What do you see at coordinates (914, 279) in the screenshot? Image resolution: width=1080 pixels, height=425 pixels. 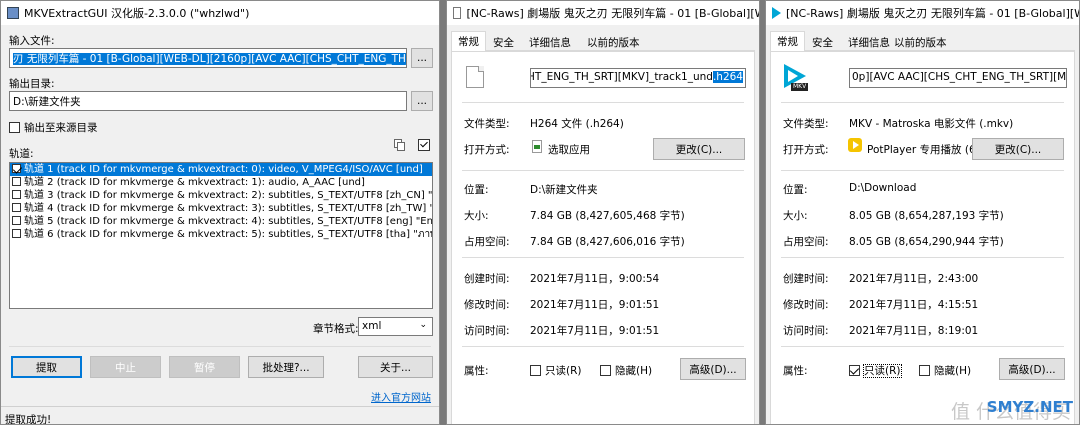 I see `created-value: 2021年7月11日，2:43:00` at bounding box center [914, 279].